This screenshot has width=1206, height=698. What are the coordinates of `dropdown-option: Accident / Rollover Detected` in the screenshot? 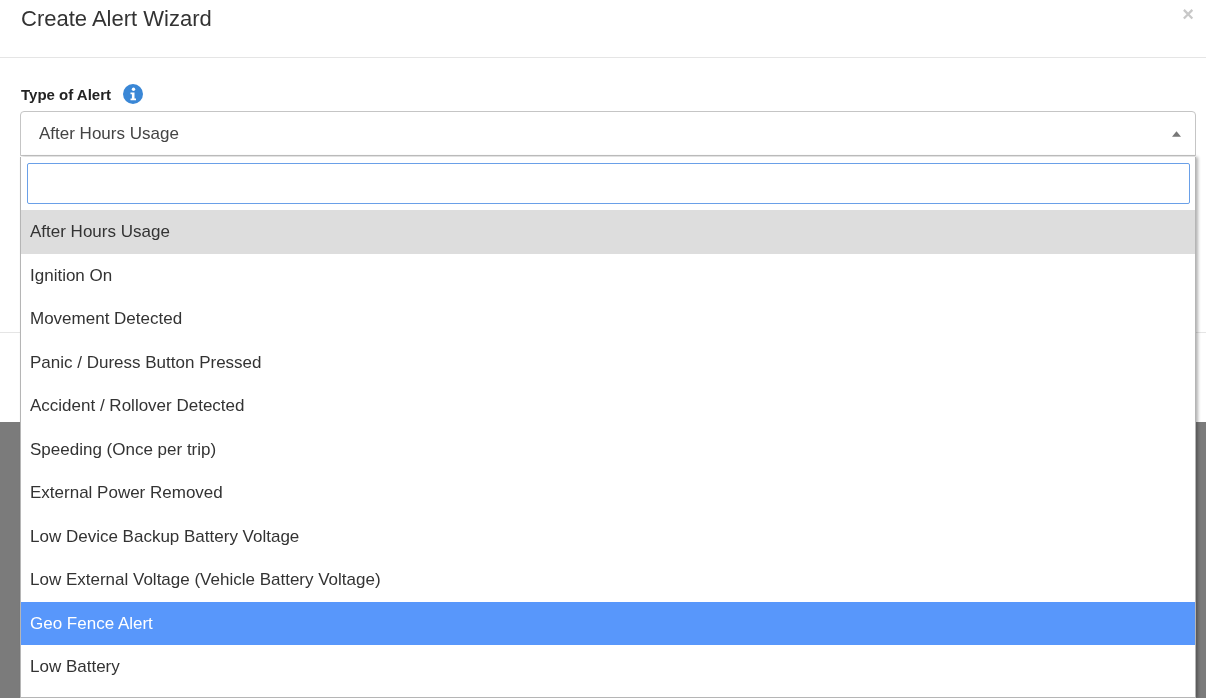 It's located at (608, 406).